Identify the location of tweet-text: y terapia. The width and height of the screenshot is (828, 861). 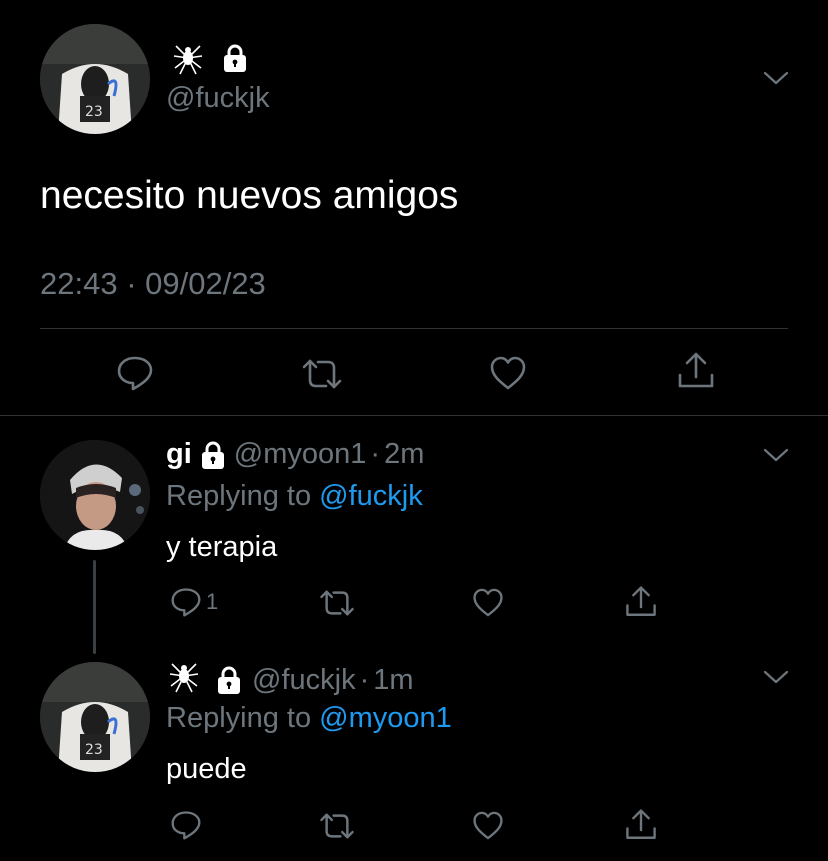
(222, 547).